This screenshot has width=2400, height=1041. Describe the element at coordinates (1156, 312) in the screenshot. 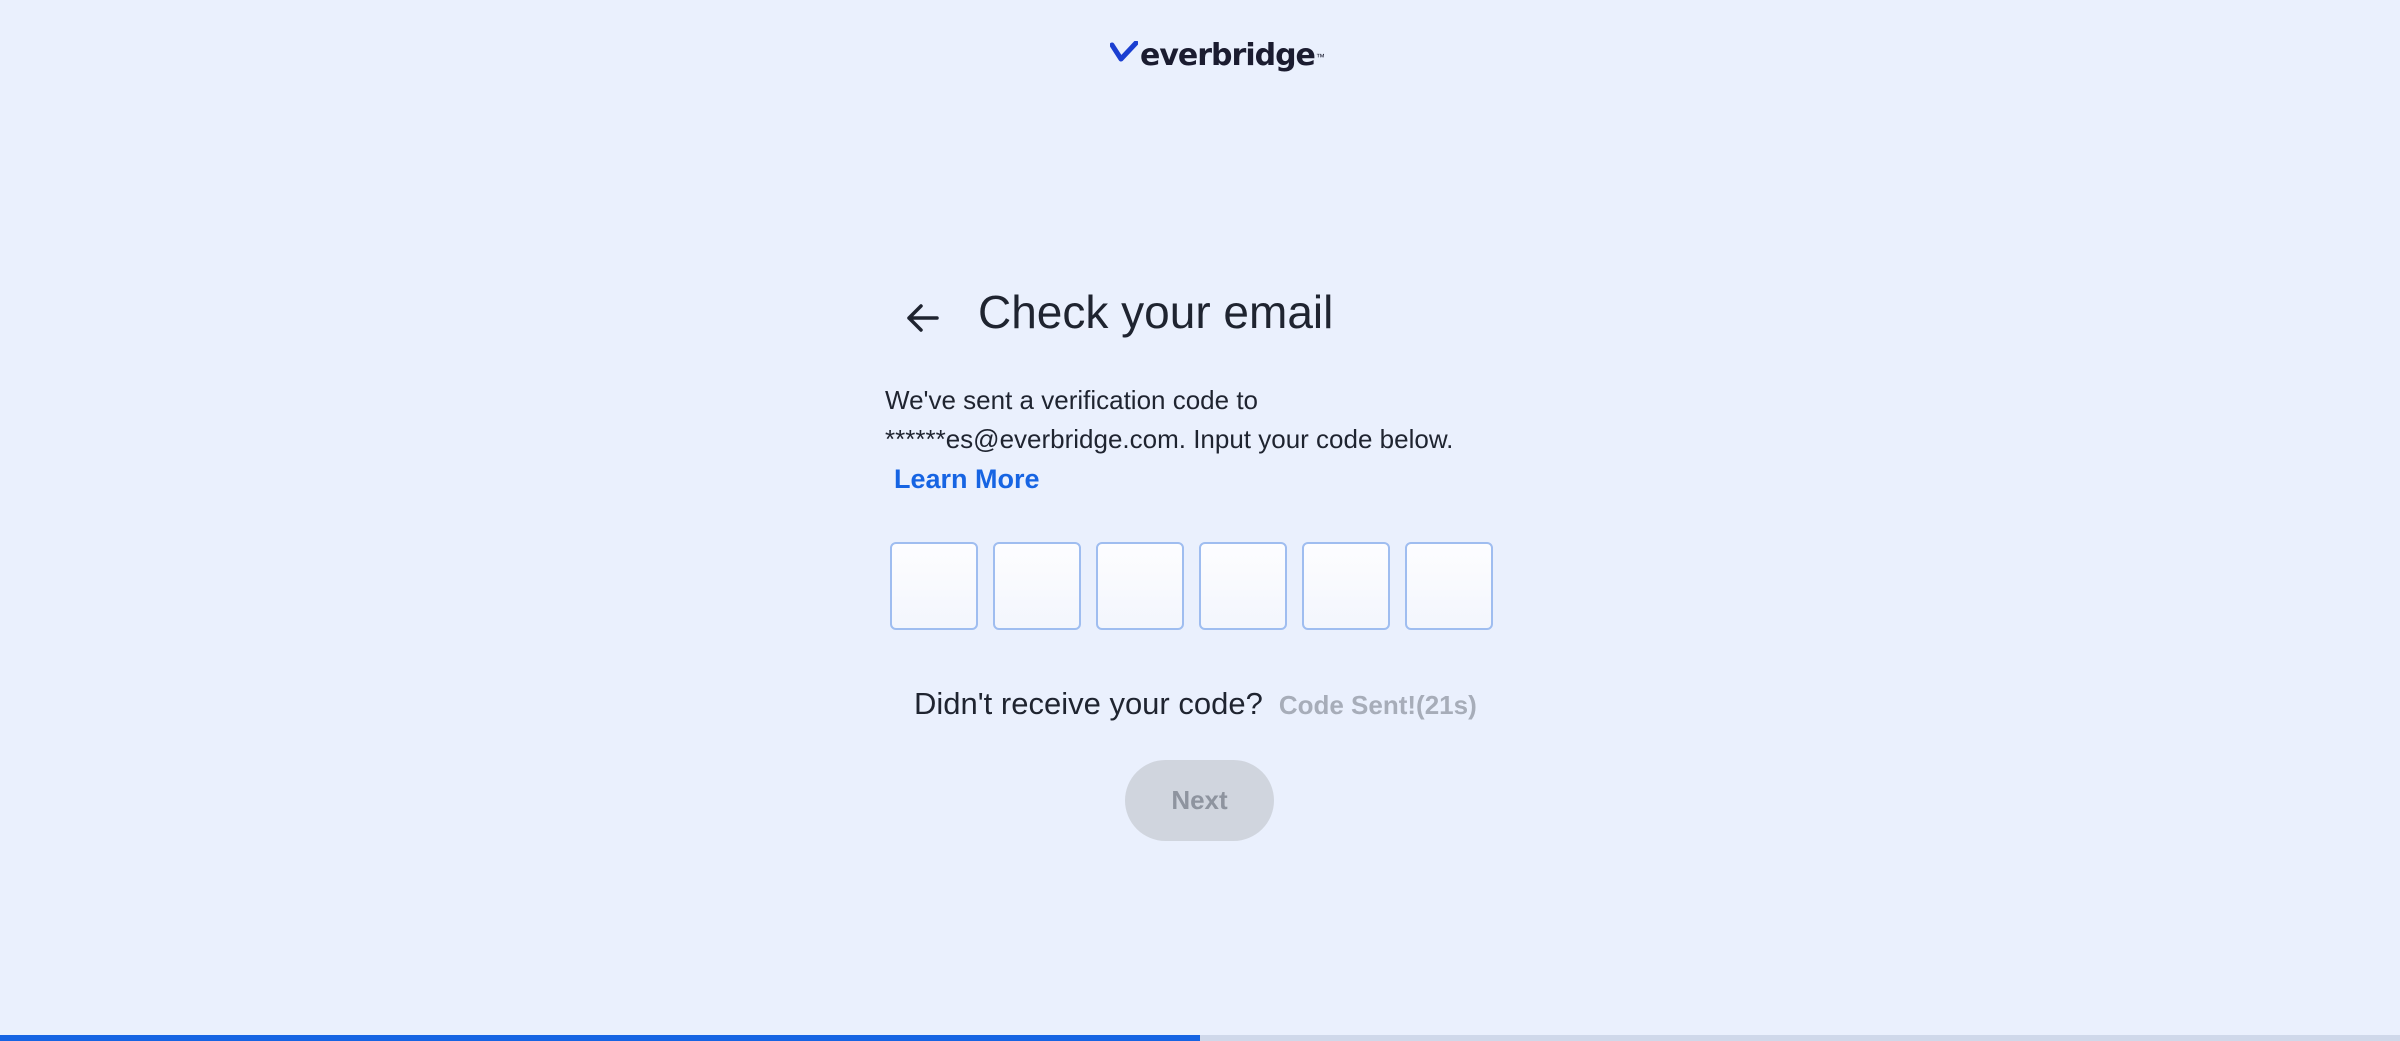

I see `page-title: Check your email` at that location.